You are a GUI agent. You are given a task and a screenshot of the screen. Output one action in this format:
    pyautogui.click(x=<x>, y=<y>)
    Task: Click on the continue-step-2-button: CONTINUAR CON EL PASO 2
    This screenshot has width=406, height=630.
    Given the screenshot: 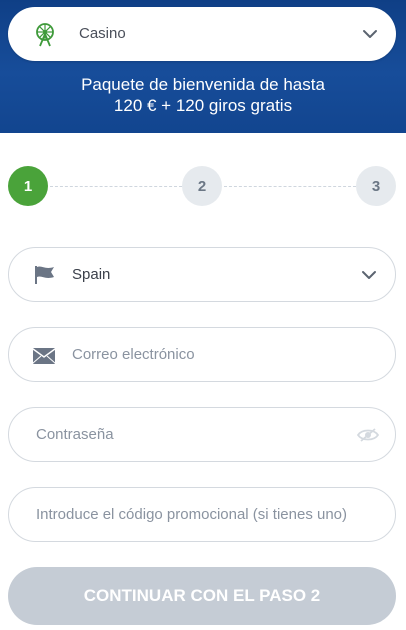 What is the action you would take?
    pyautogui.click(x=202, y=596)
    